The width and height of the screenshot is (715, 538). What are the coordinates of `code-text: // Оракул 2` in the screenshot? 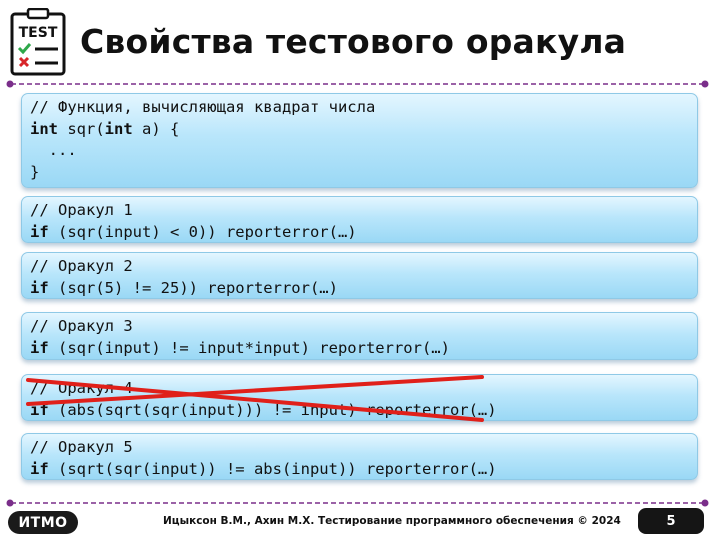 It's located at (81, 266).